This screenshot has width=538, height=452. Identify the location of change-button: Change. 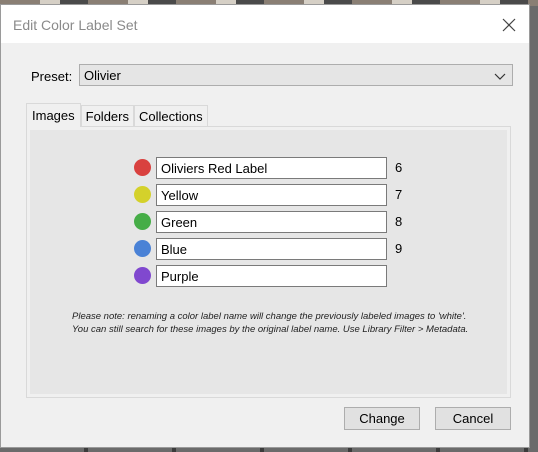
(382, 418).